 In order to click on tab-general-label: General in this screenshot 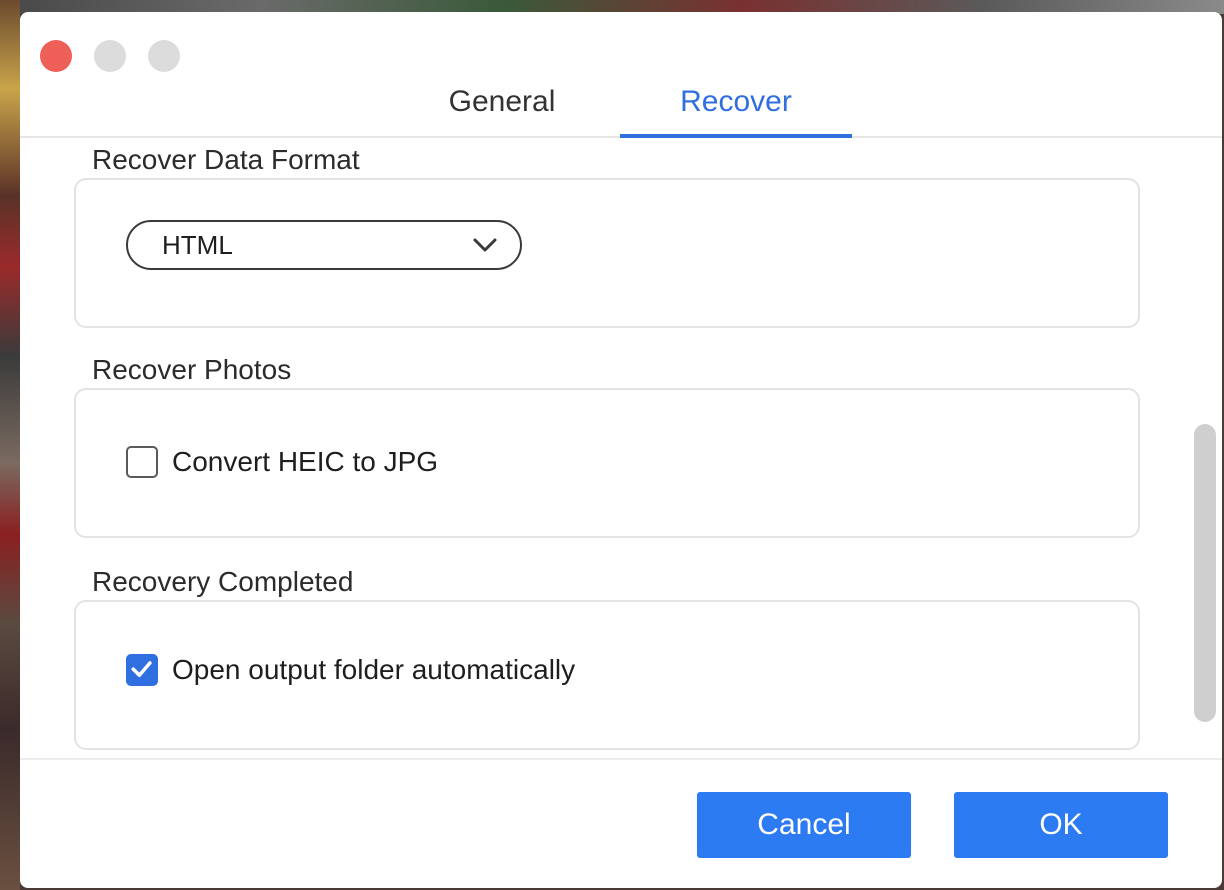, I will do `click(502, 101)`.